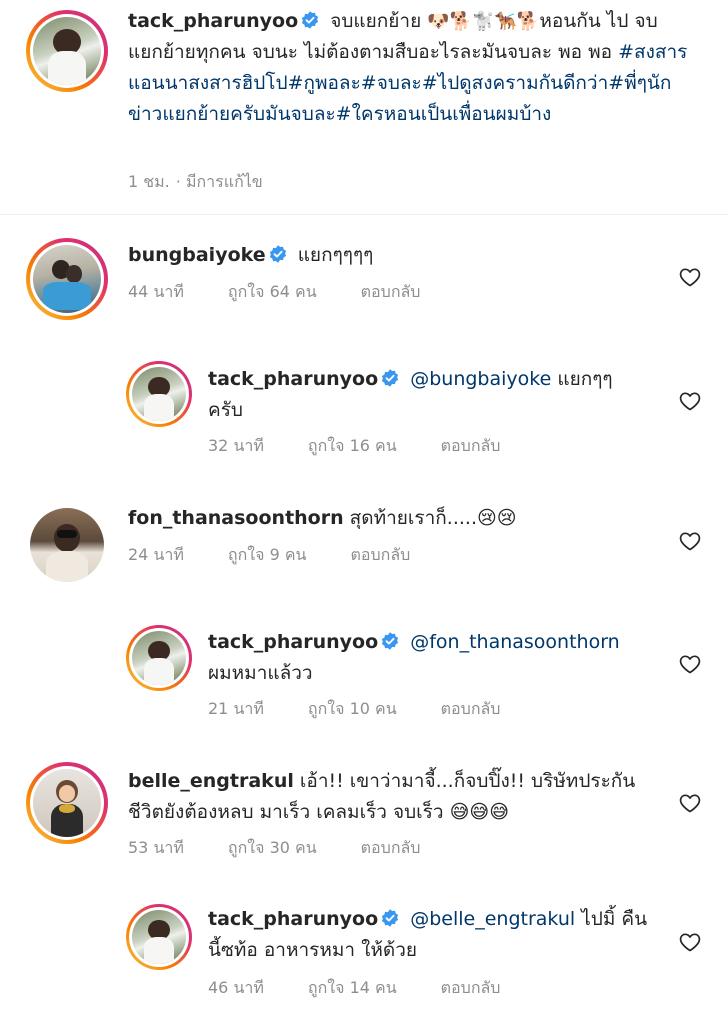  I want to click on caption-avatar, so click(67, 51).